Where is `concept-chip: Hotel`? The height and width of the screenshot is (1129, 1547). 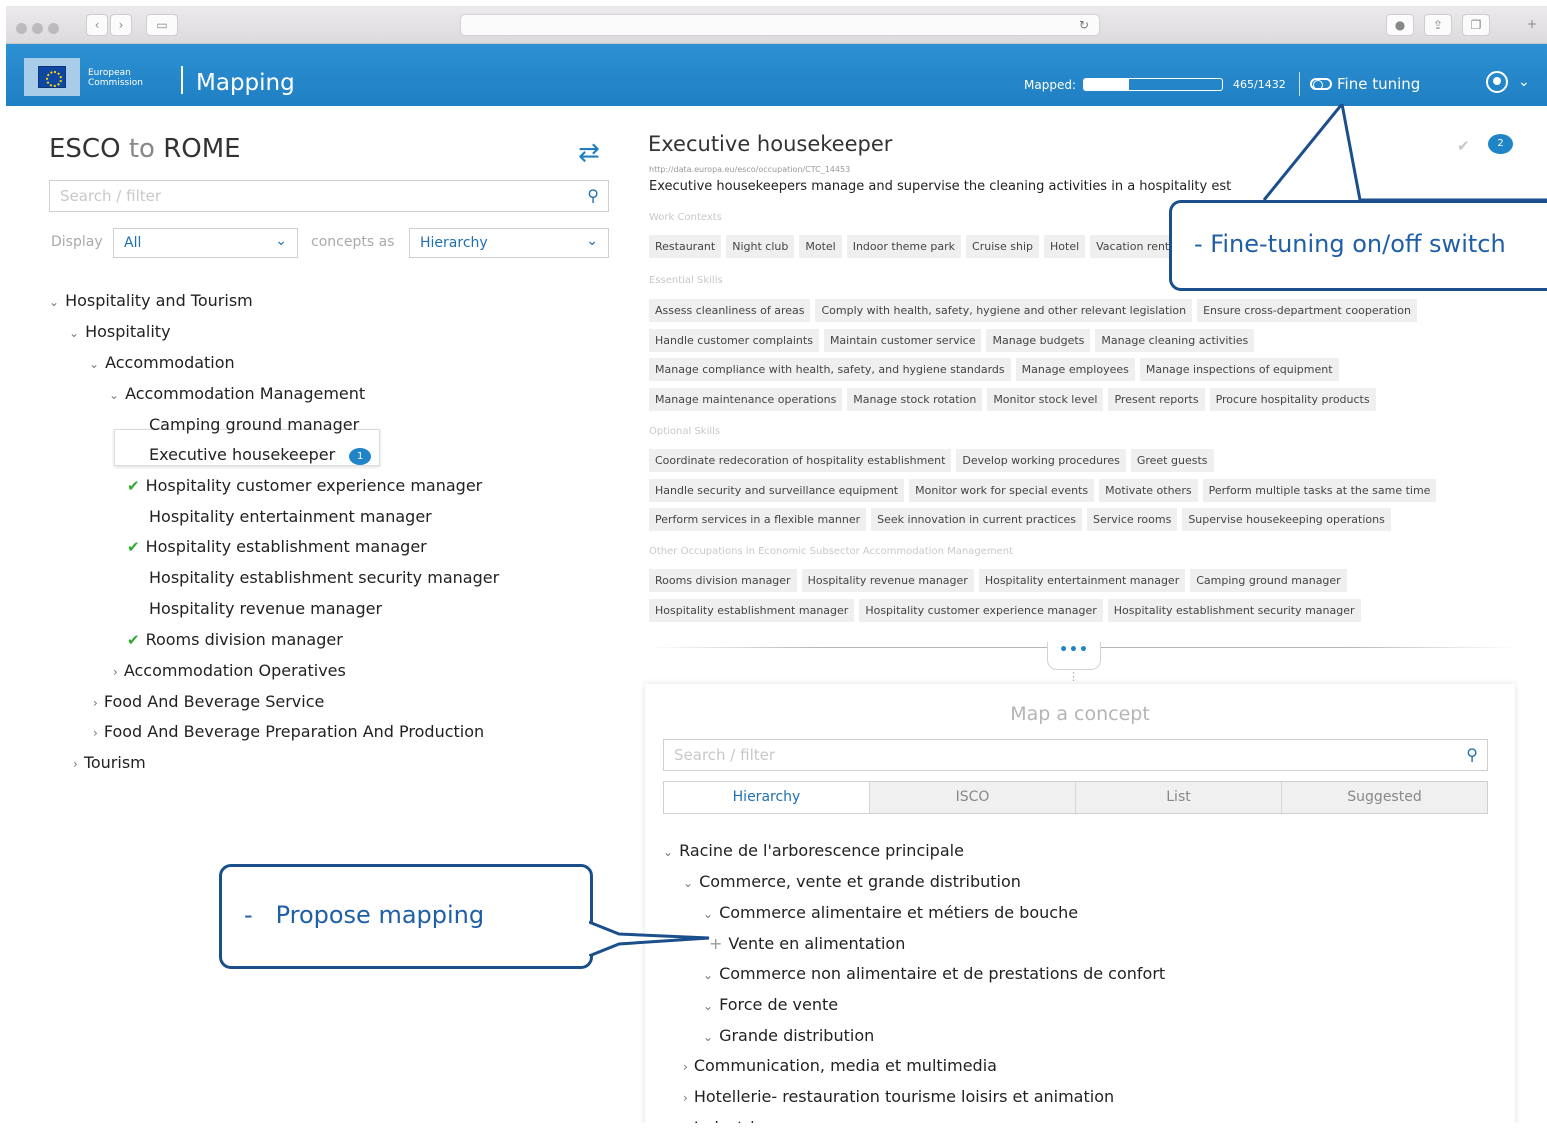 concept-chip: Hotel is located at coordinates (1065, 246).